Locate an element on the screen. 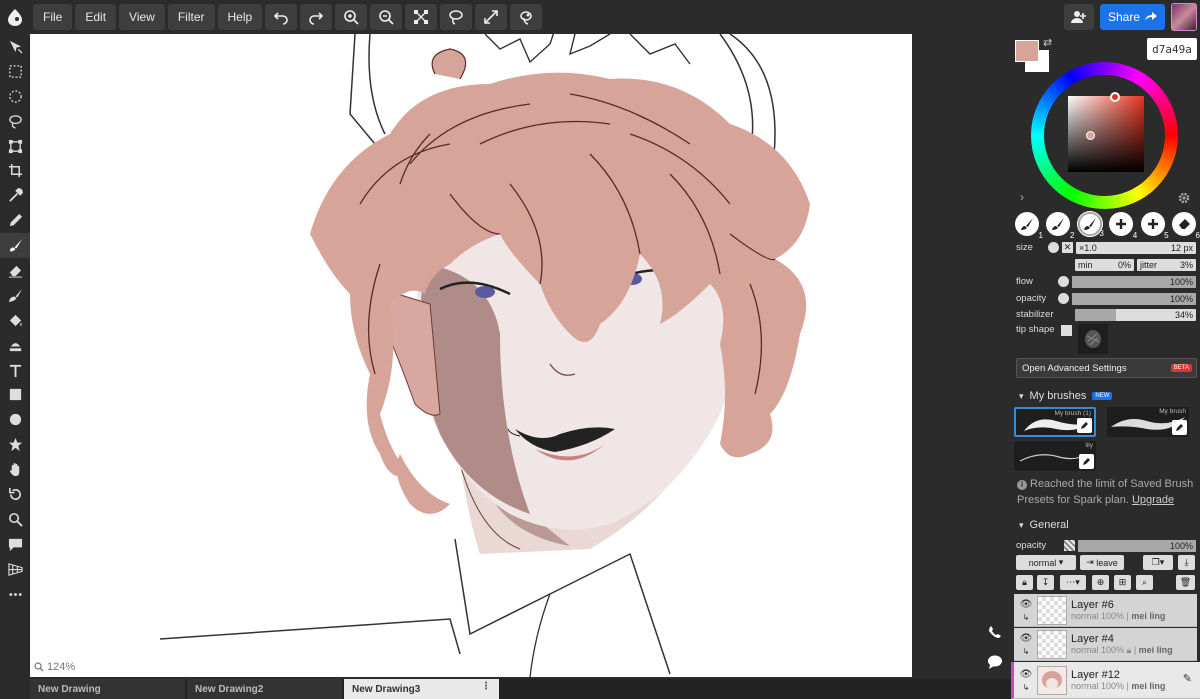 This screenshot has height=699, width=1200. general-header: ▾ General is located at coordinates (1044, 525).